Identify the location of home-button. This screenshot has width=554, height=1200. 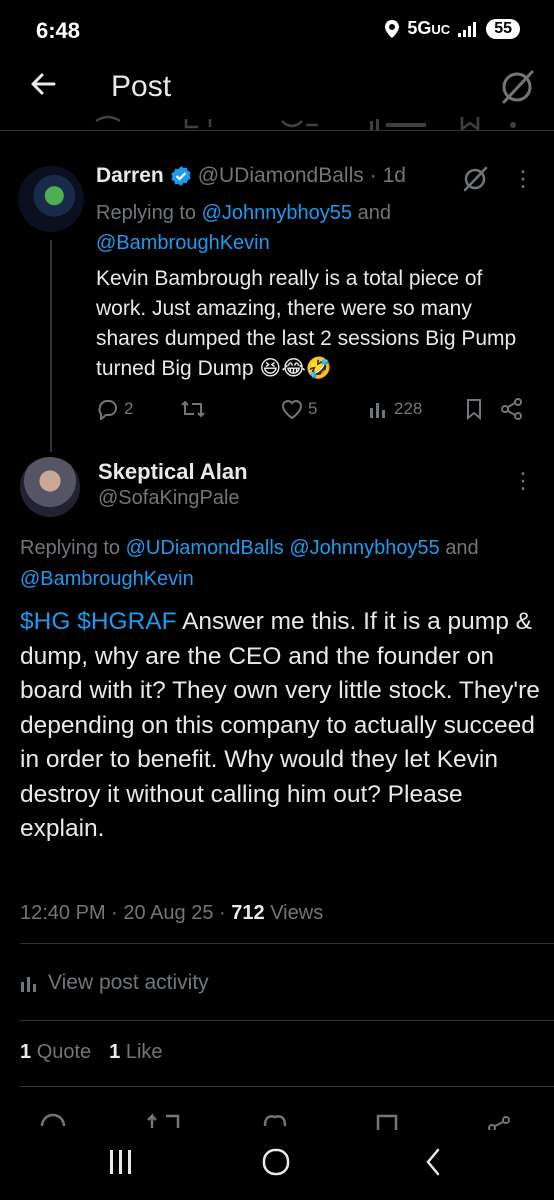
(276, 1162).